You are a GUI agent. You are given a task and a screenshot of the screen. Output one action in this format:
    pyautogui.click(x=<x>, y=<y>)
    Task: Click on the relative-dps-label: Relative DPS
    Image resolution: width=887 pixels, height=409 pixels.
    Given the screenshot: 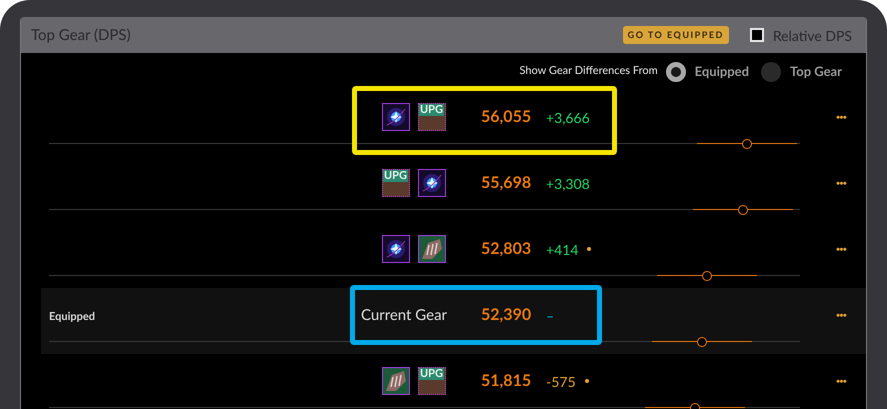 What is the action you would take?
    pyautogui.click(x=812, y=36)
    